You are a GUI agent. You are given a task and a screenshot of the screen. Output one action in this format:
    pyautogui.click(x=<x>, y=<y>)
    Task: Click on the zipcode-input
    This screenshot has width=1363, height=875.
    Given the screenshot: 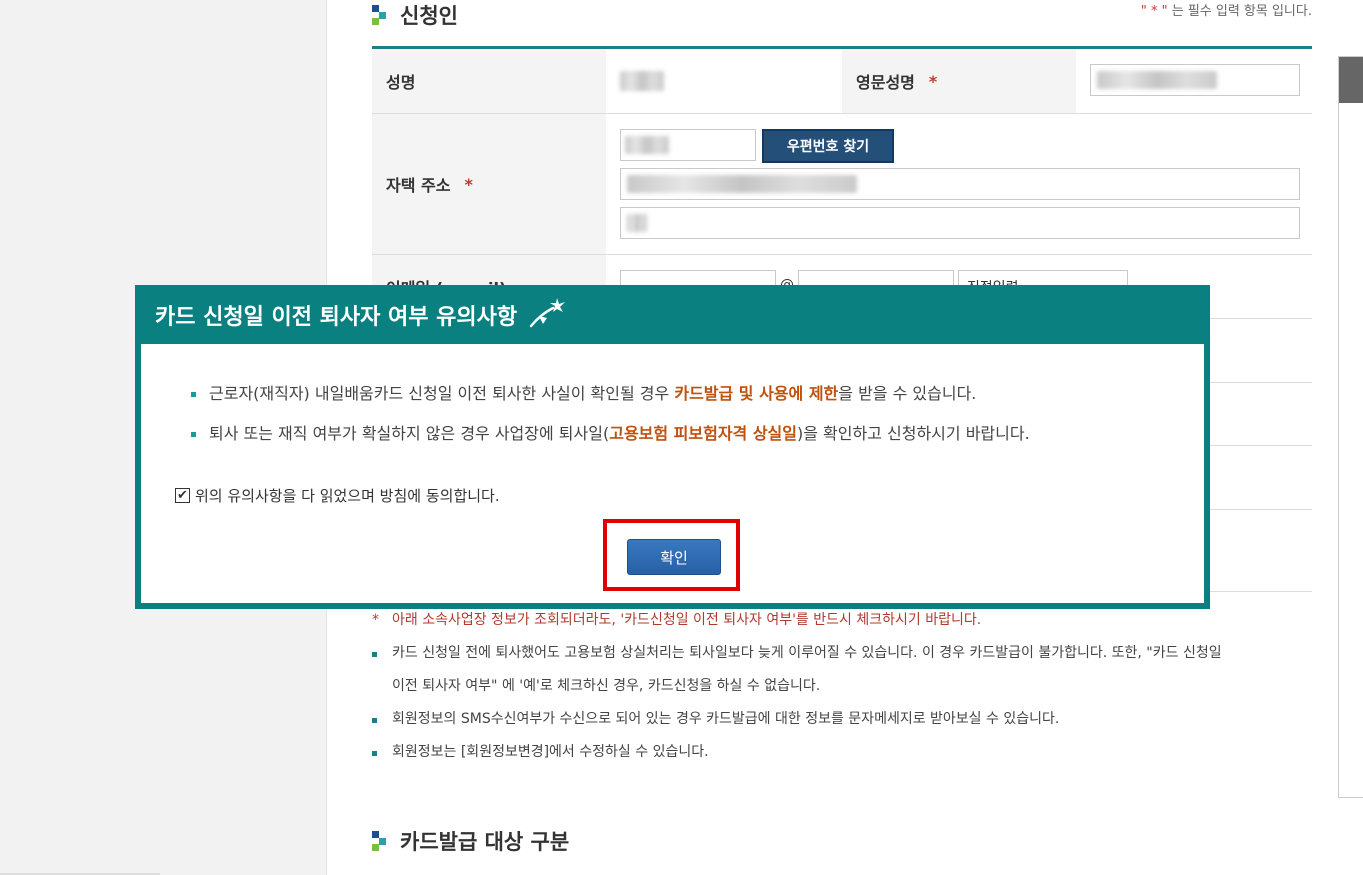 What is the action you would take?
    pyautogui.click(x=688, y=145)
    